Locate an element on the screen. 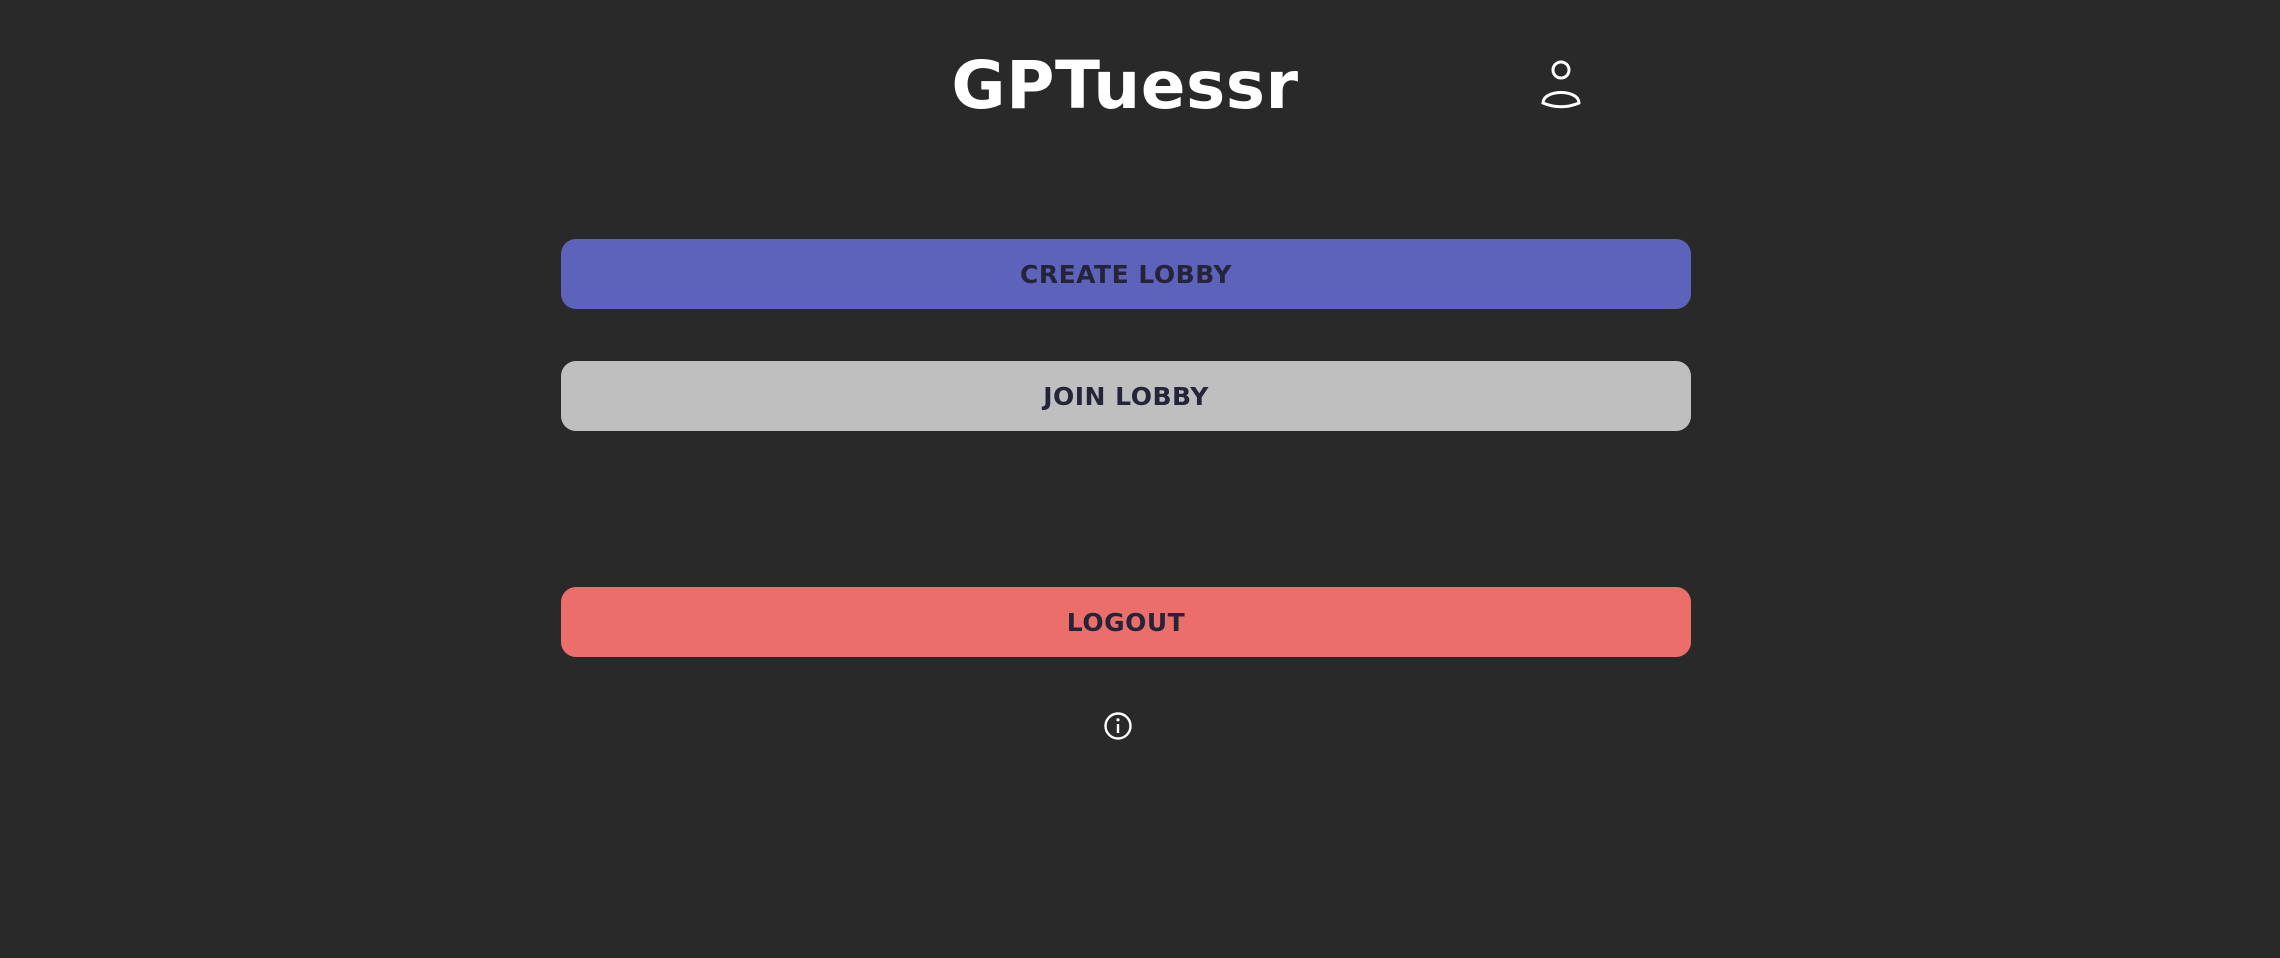 The width and height of the screenshot is (2280, 958). info-button is located at coordinates (1118, 726).